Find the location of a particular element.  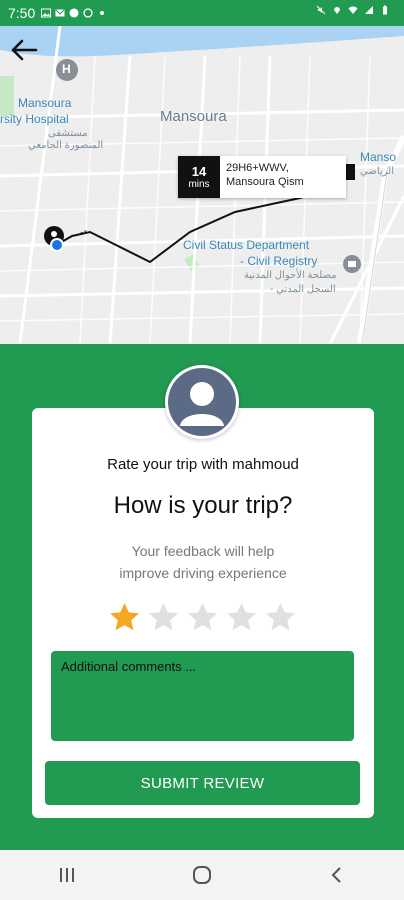

trip-question: How is your trip? is located at coordinates (203, 505).